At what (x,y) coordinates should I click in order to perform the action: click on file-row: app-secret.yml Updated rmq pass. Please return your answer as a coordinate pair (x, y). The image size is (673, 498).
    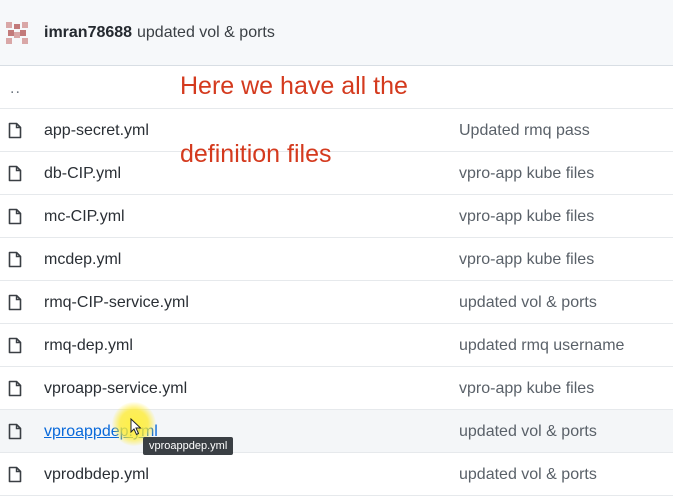
    Looking at the image, I should click on (336, 130).